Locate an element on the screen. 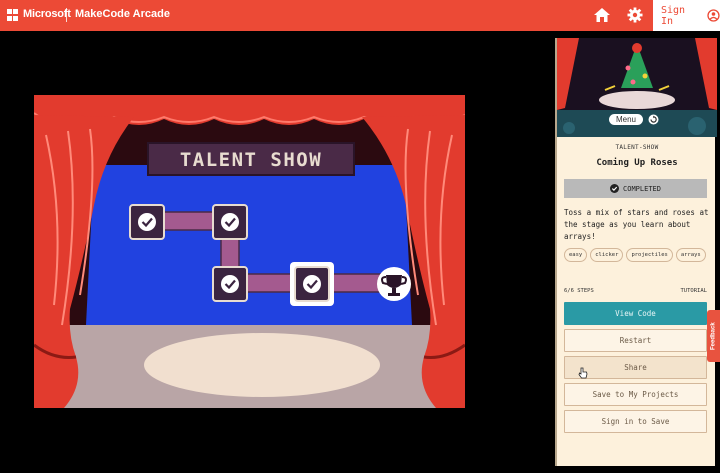  tag-list: easy clicker projectiles arrays is located at coordinates (639, 255).